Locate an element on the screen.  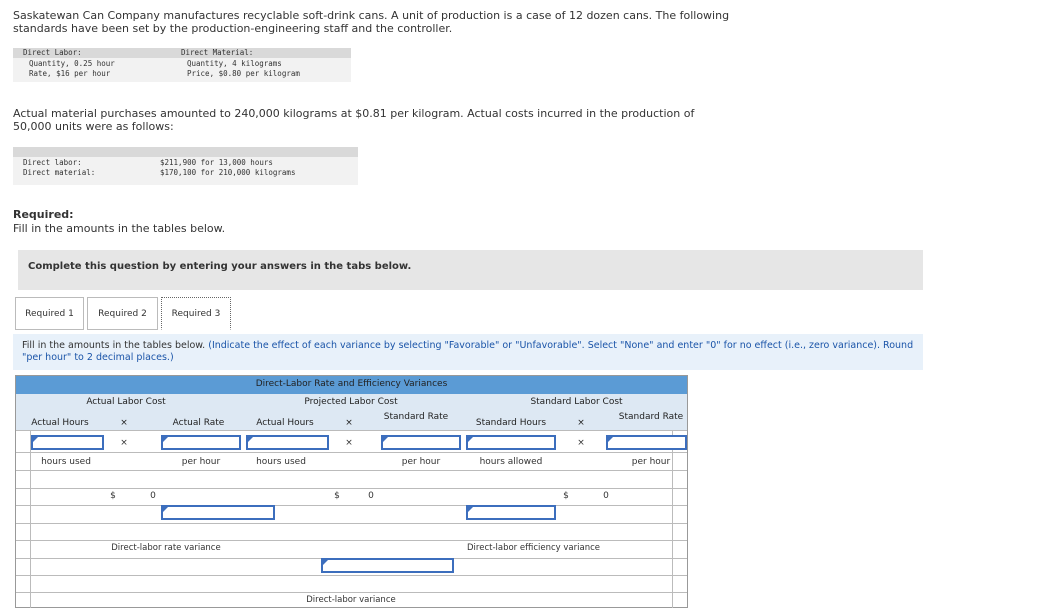
actual-labor-value: $211,900 for 13,000 hours is located at coordinates (216, 162).